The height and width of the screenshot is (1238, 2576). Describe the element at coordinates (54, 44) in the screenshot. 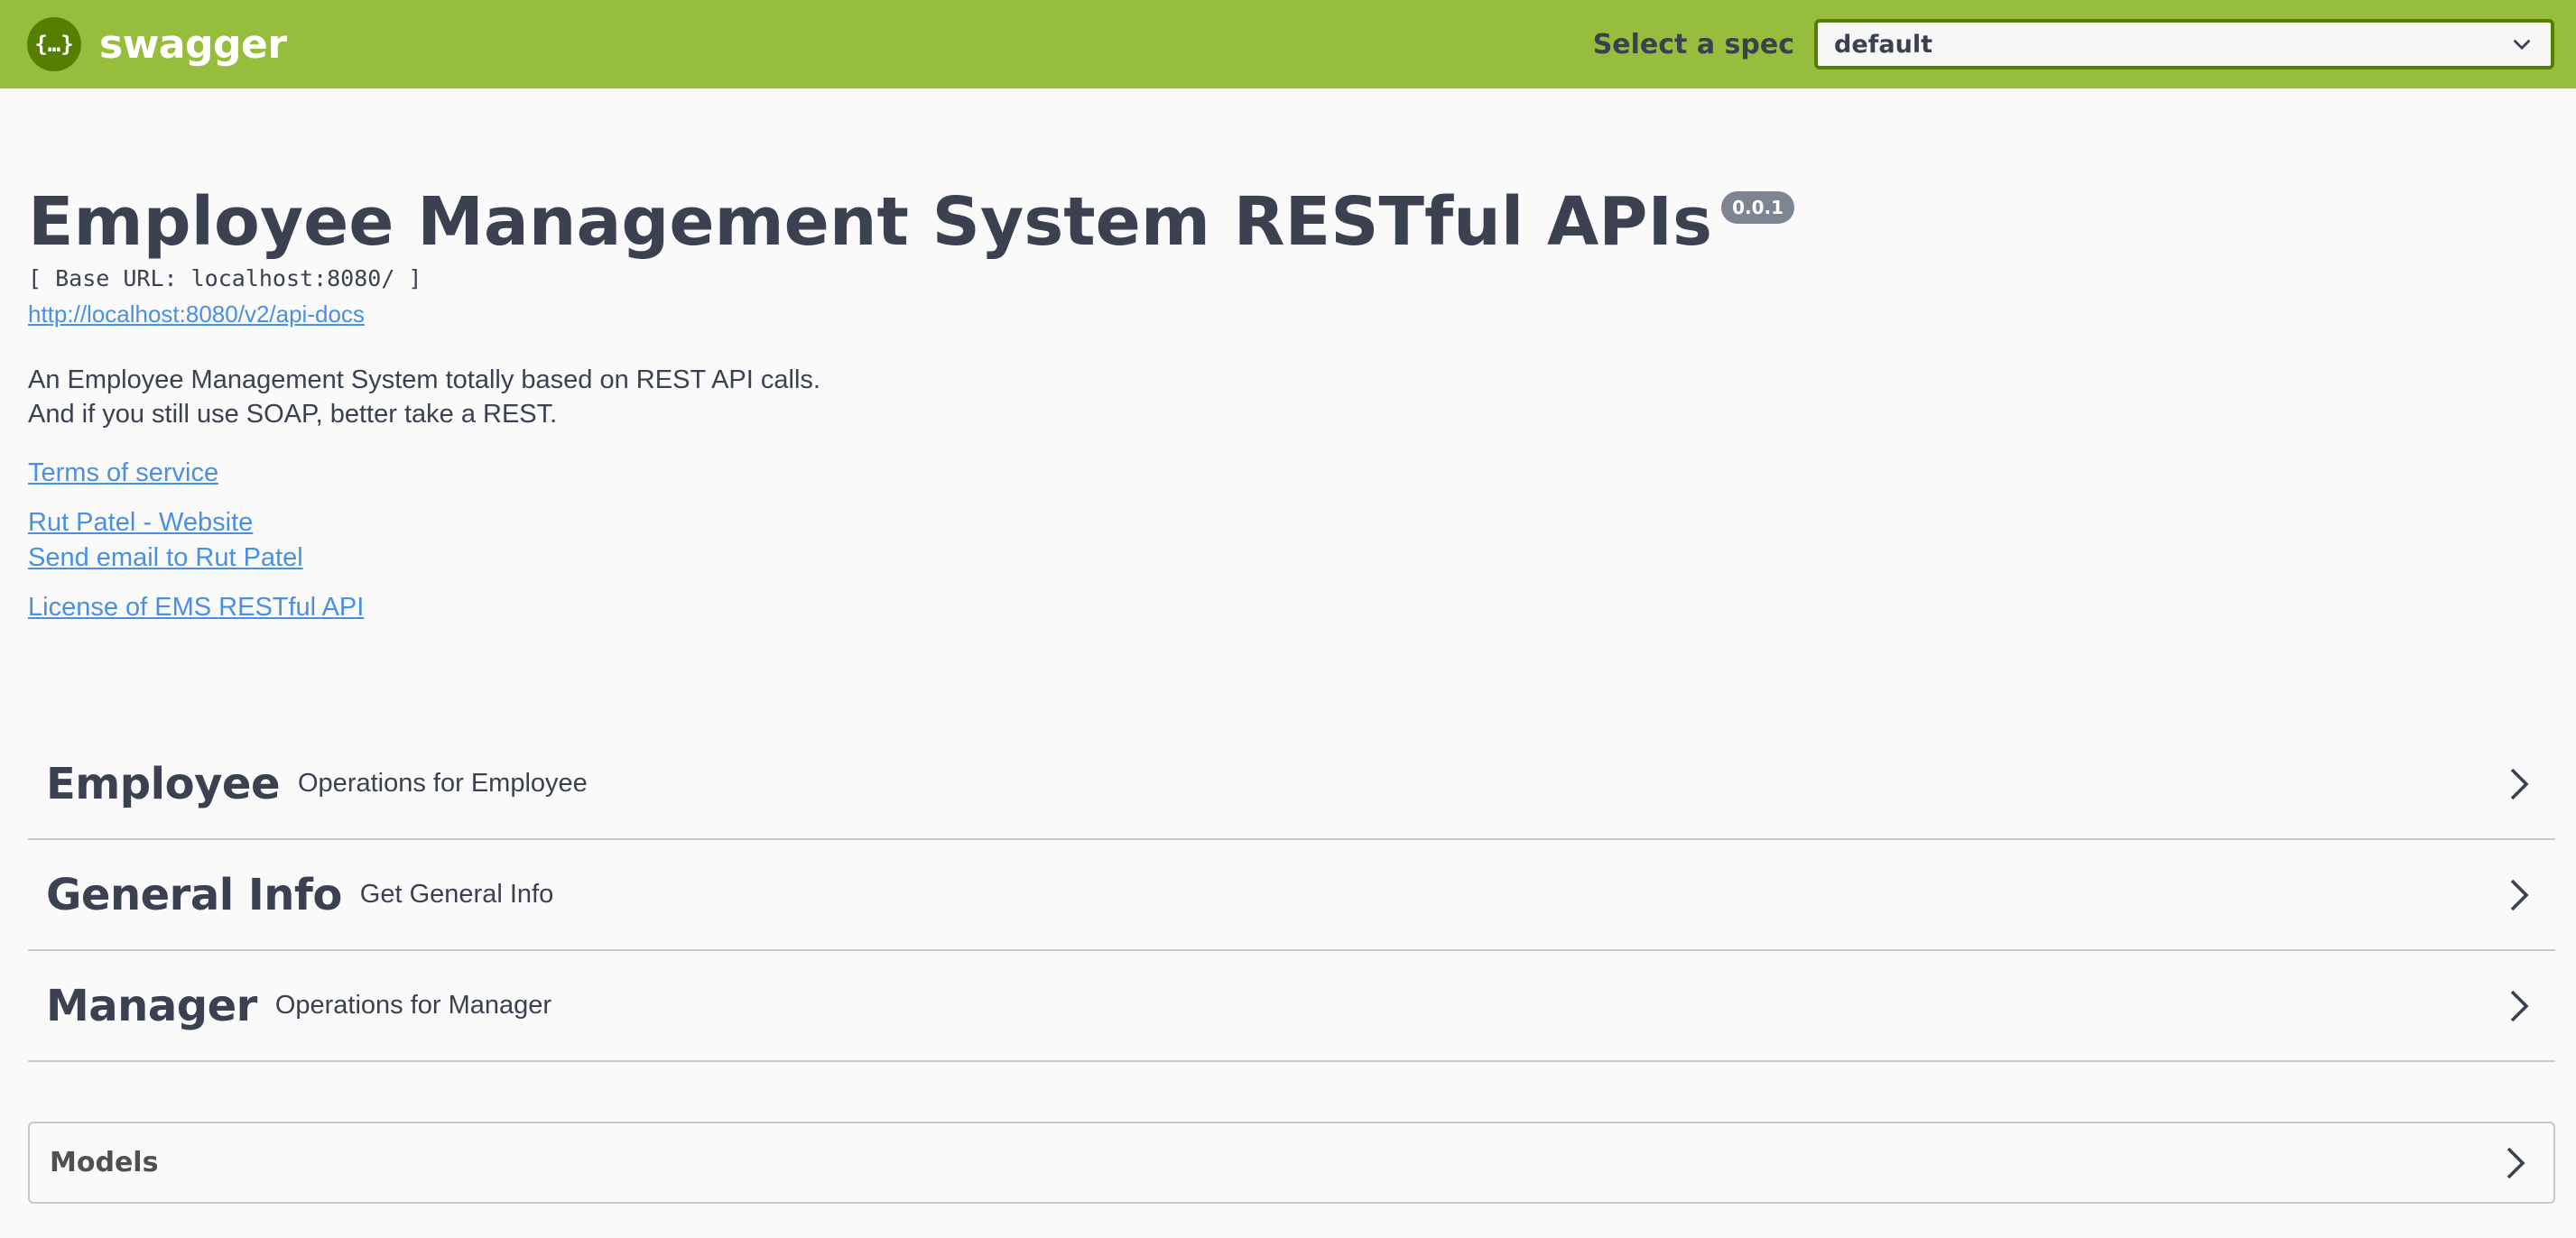

I see `swagger-logo-icon: {…}` at that location.